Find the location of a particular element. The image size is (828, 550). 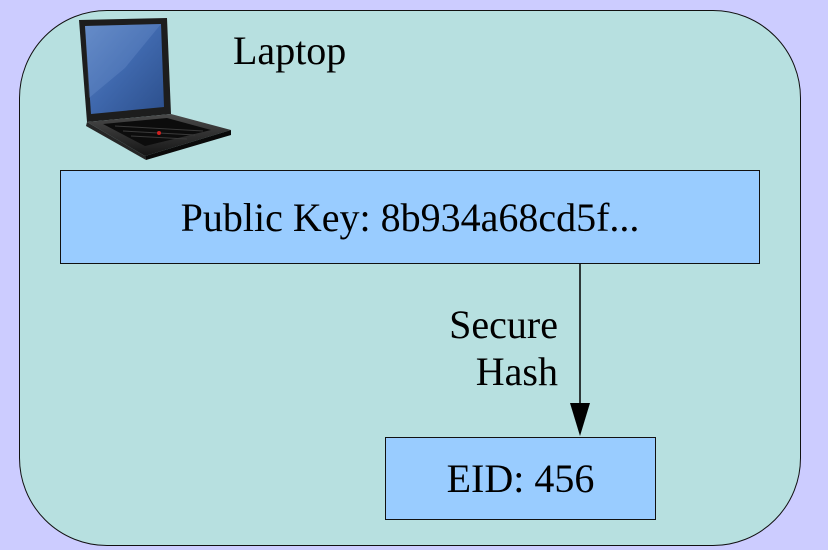

hash-label-line1: Secure is located at coordinates (503, 324).